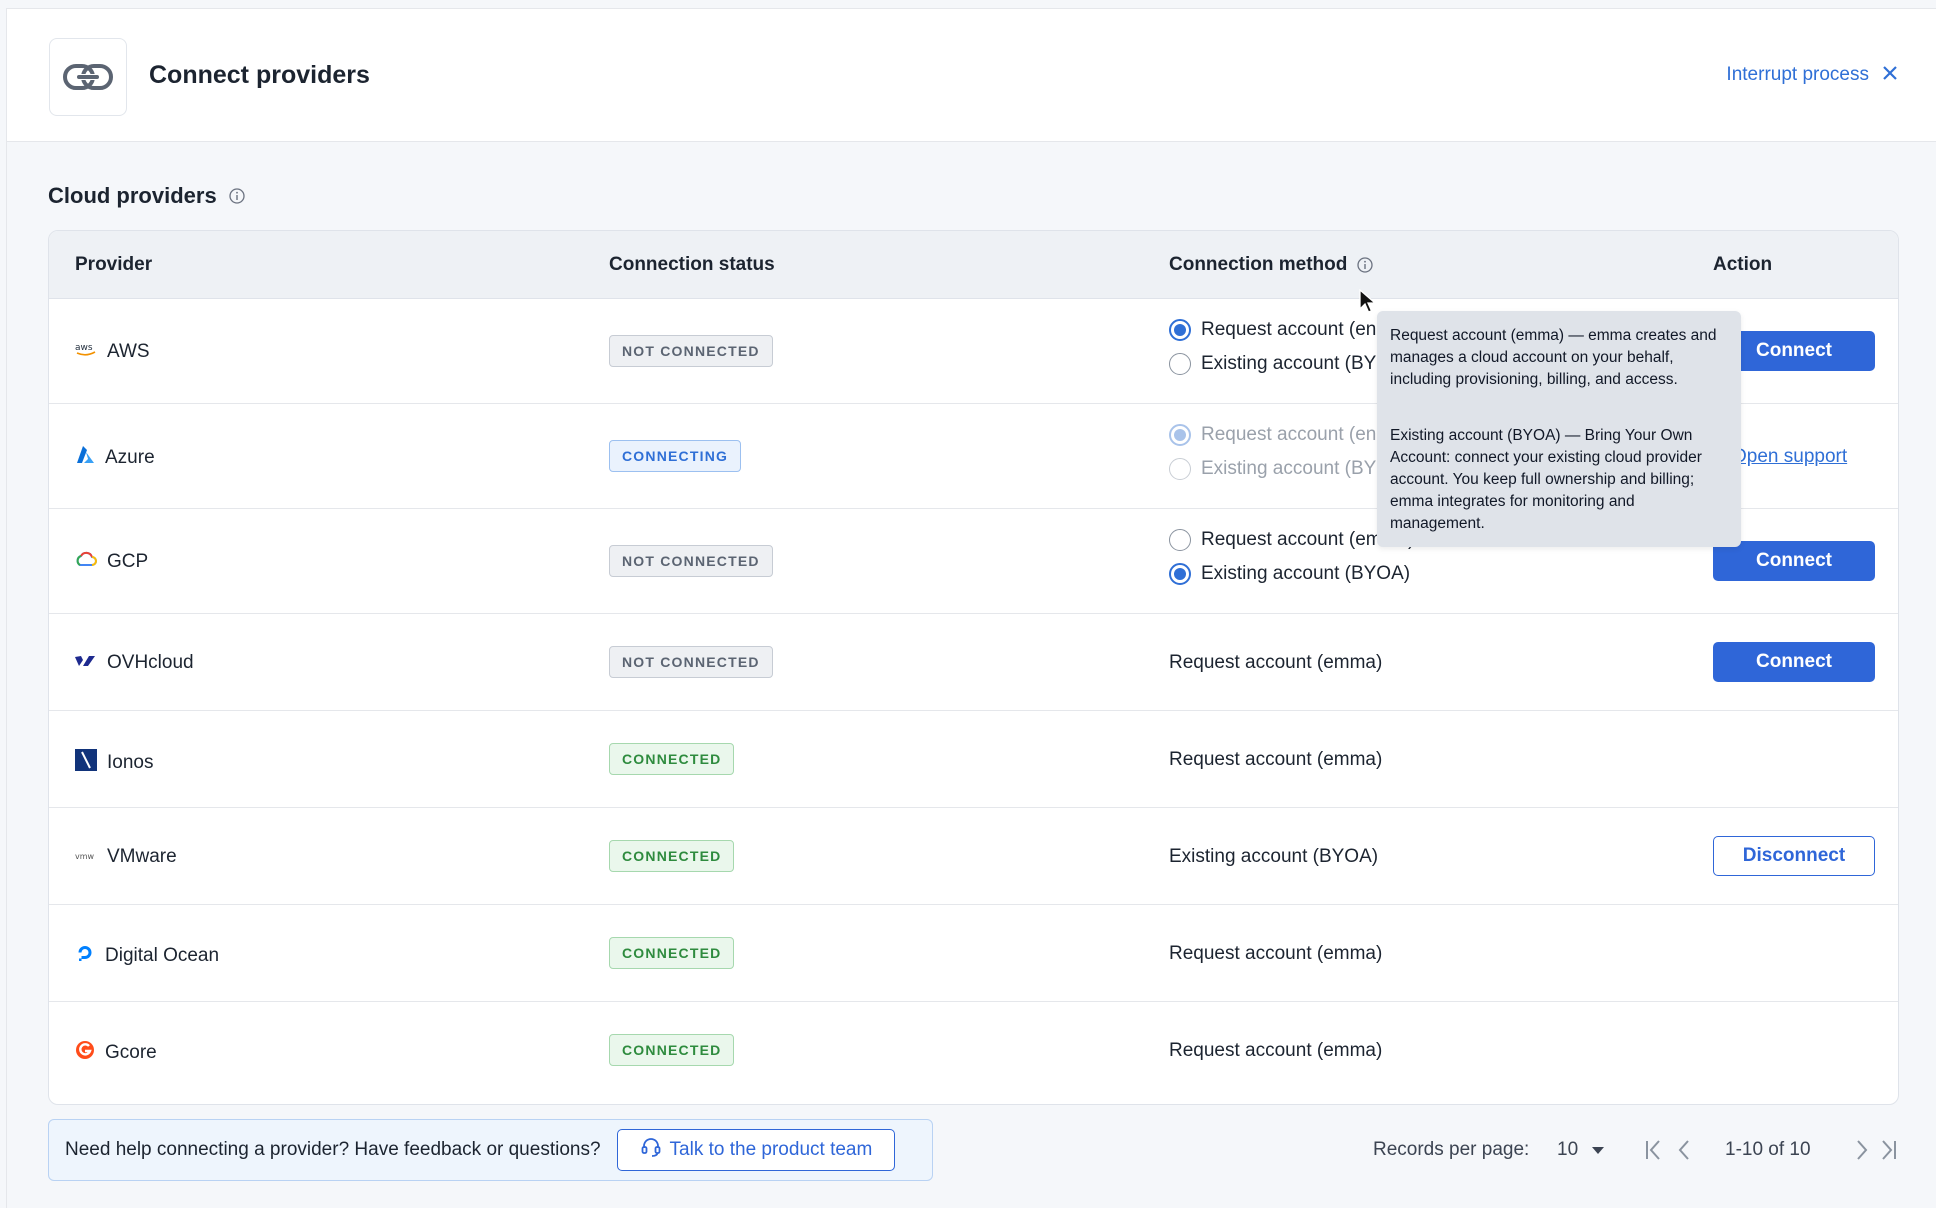 Image resolution: width=1936 pixels, height=1208 pixels. I want to click on talk-button-label: Talk to the product team, so click(771, 1149).